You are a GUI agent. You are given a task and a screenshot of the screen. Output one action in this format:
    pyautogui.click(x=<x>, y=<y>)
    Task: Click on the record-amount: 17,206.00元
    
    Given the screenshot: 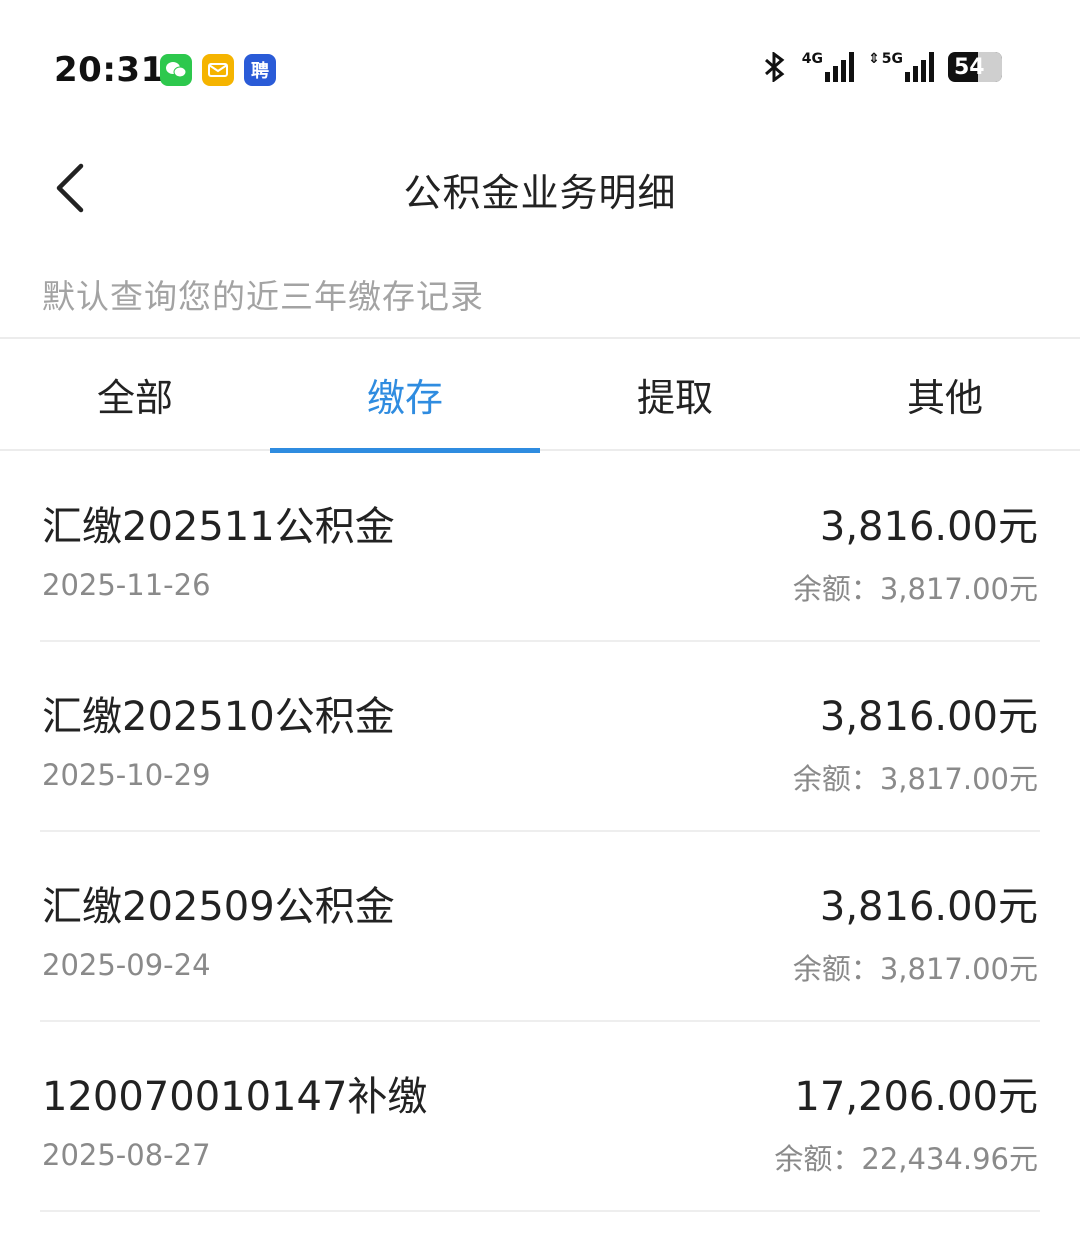 What is the action you would take?
    pyautogui.click(x=916, y=1097)
    